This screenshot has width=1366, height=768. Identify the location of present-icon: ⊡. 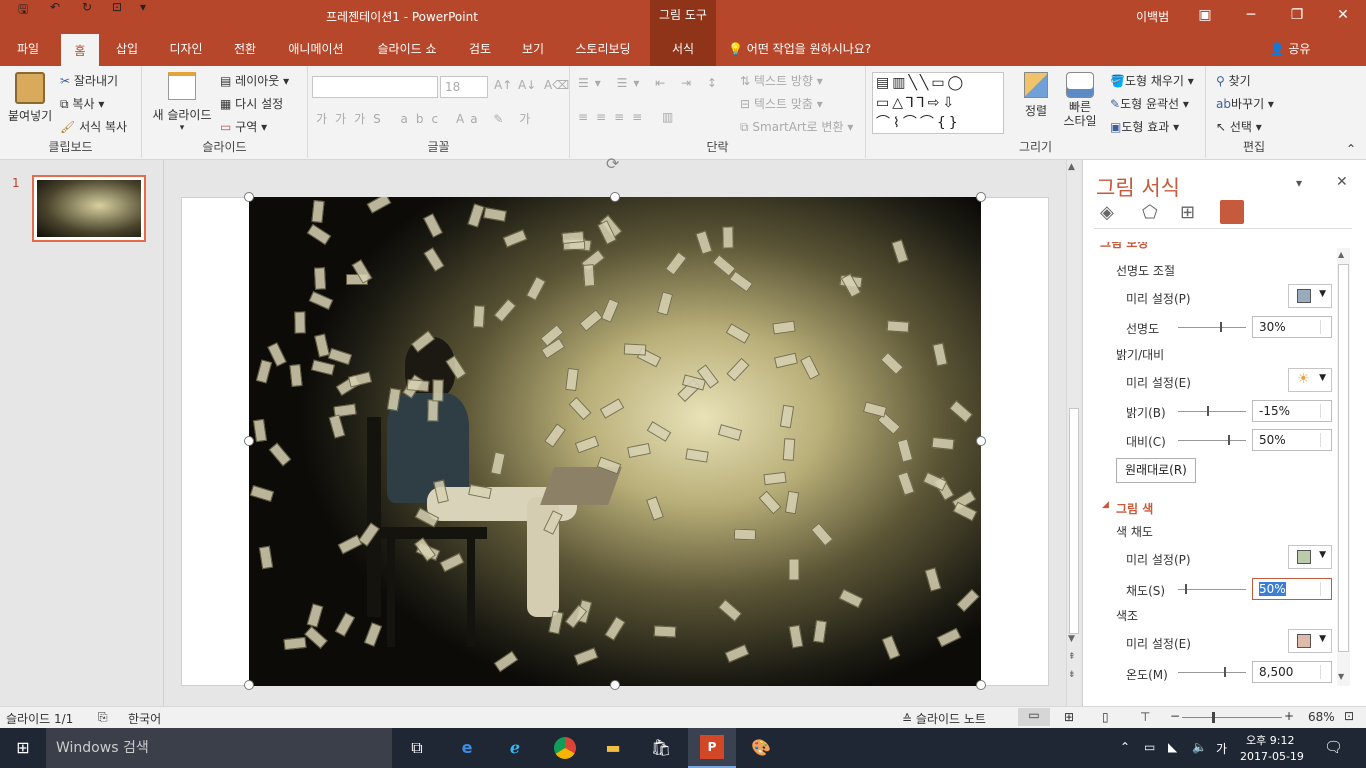
(117, 7).